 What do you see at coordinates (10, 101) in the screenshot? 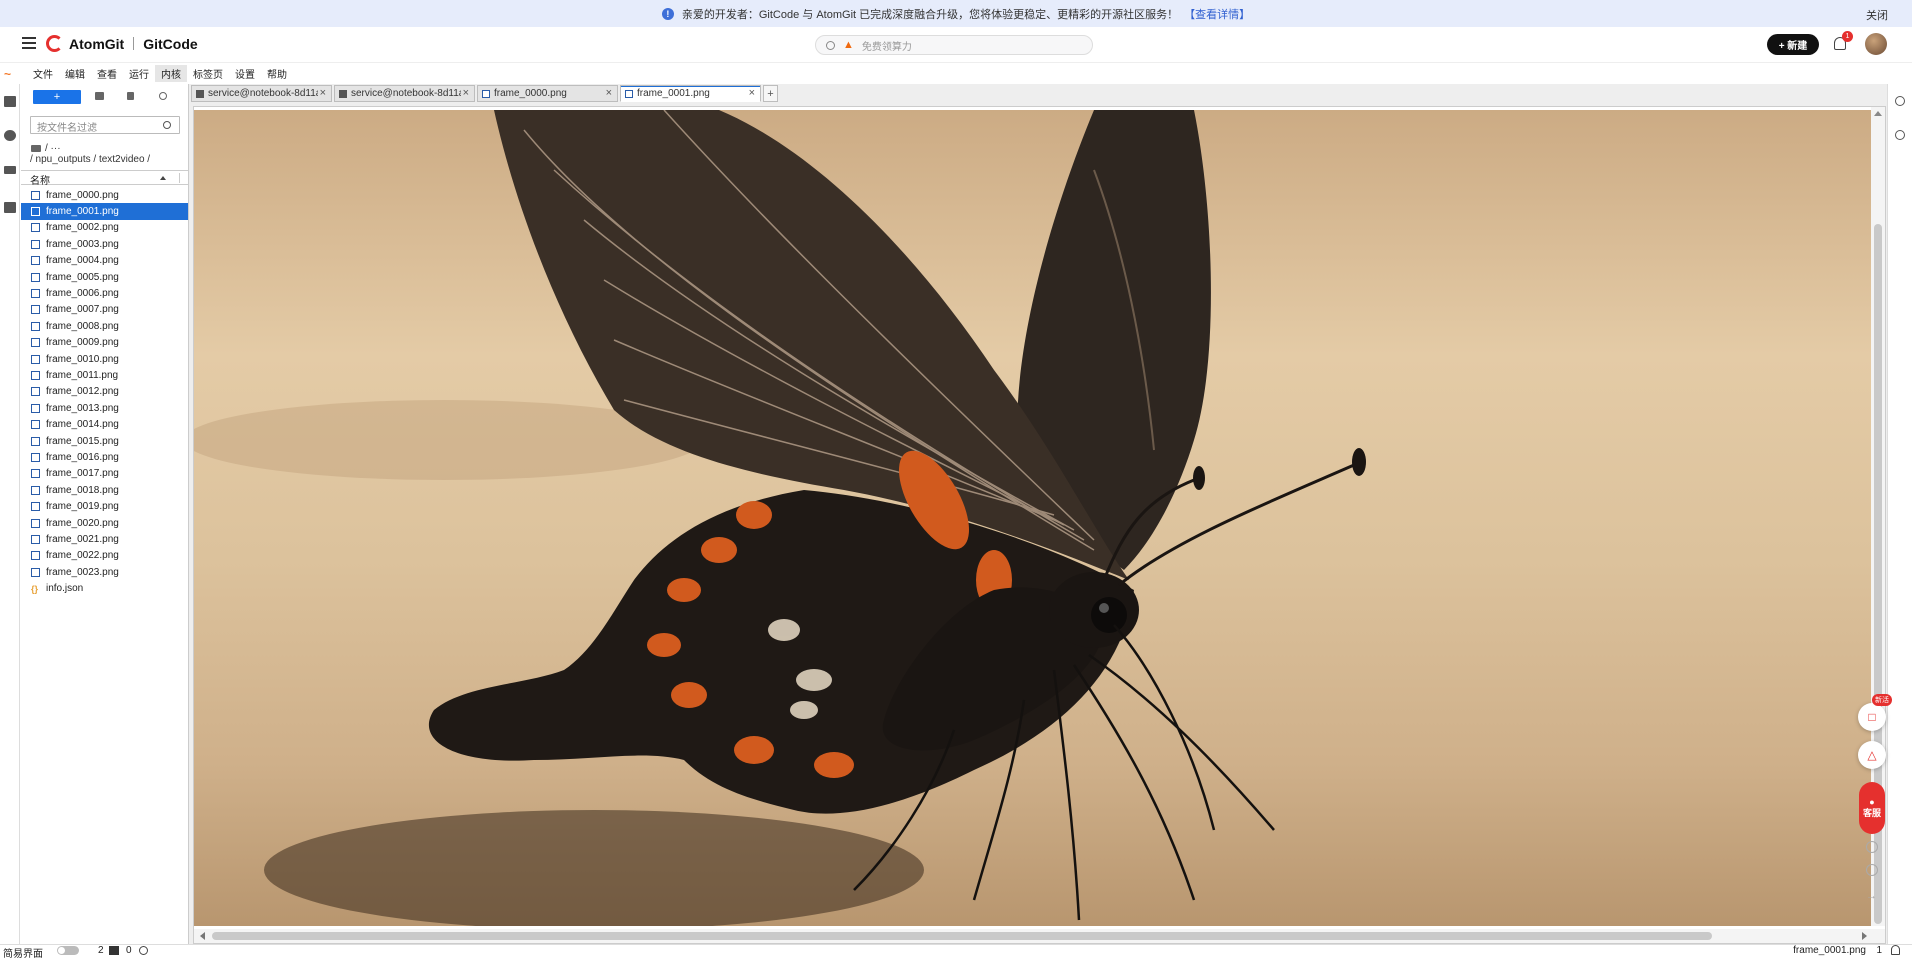
I see `folder-icon` at bounding box center [10, 101].